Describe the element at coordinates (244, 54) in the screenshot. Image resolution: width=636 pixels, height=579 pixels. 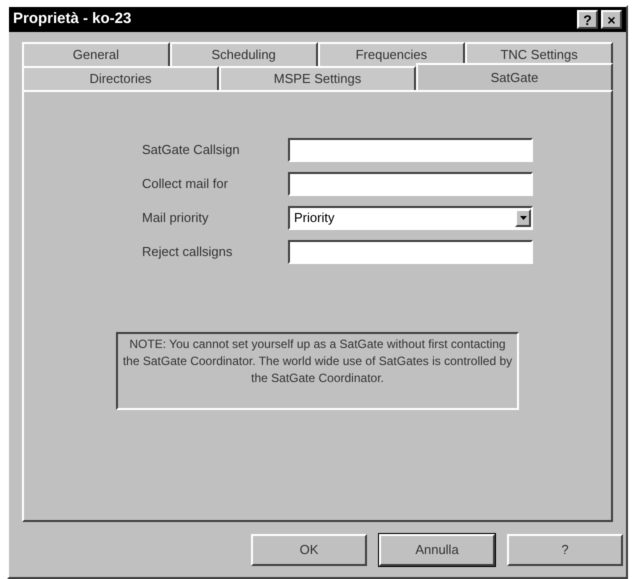
I see `tab: Scheduling` at that location.